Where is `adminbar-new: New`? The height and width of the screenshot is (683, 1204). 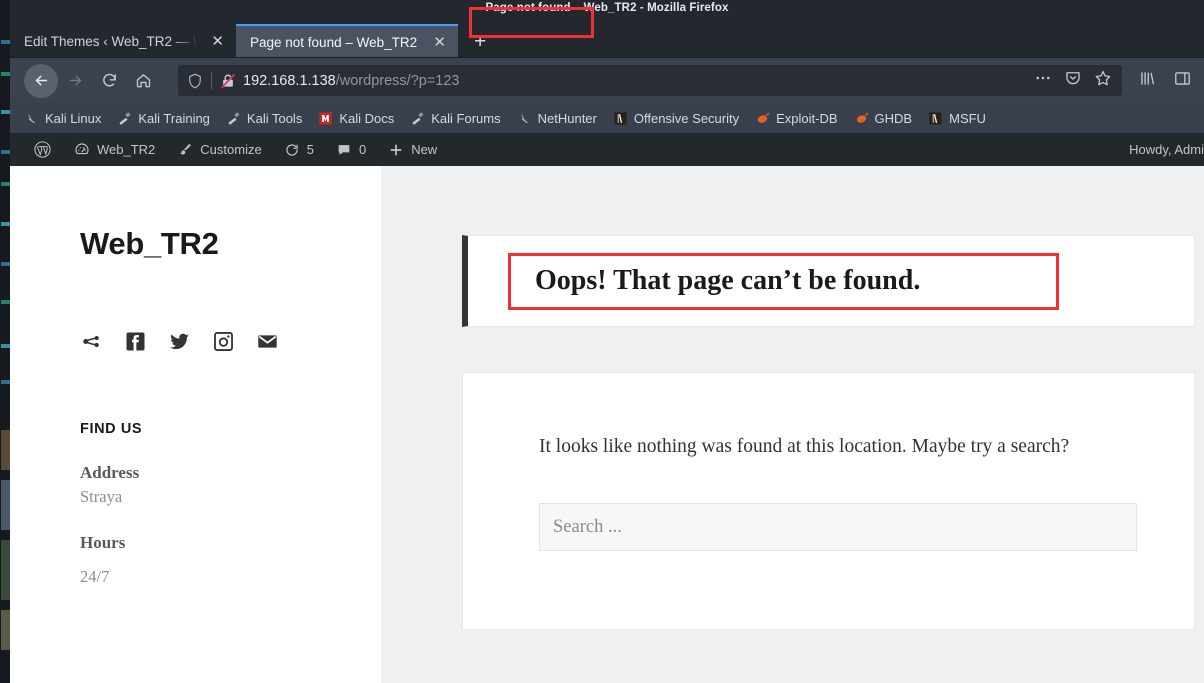
adminbar-new: New is located at coordinates (412, 149).